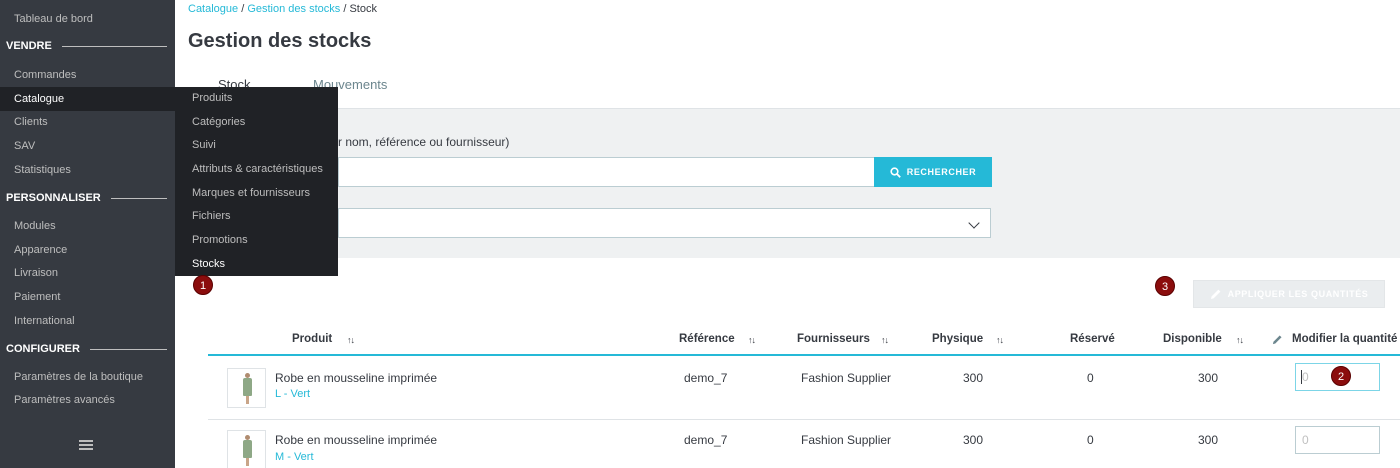  Describe the element at coordinates (43, 349) in the screenshot. I see `section-label: CONFIGURER` at that location.